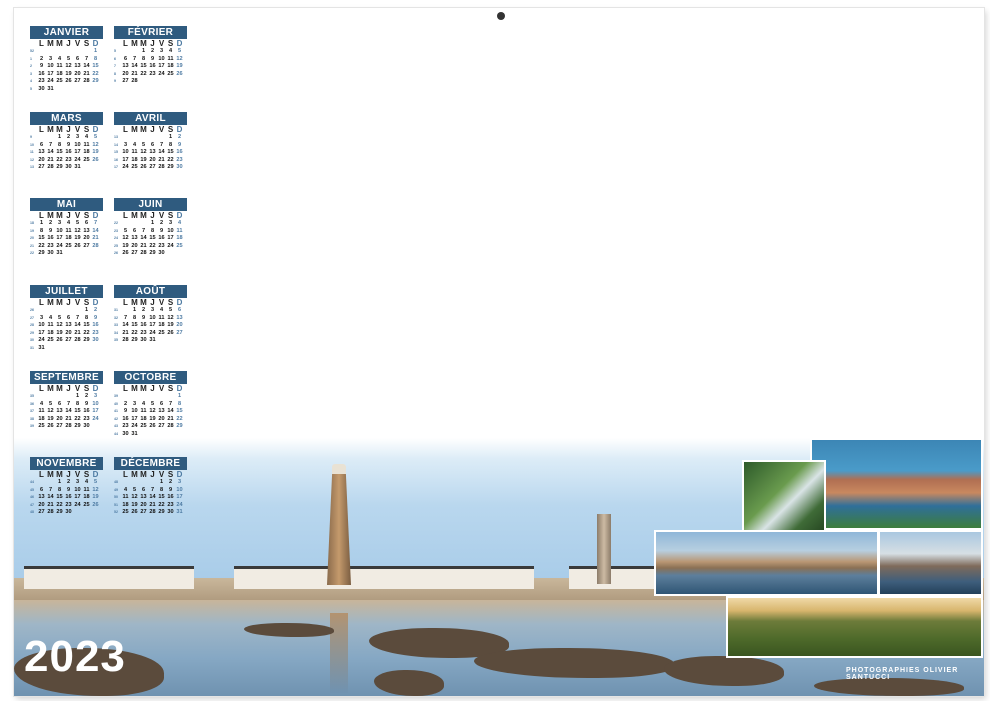 The height and width of the screenshot is (701, 990). Describe the element at coordinates (32, 325) in the screenshot. I see `week-number: 28` at that location.